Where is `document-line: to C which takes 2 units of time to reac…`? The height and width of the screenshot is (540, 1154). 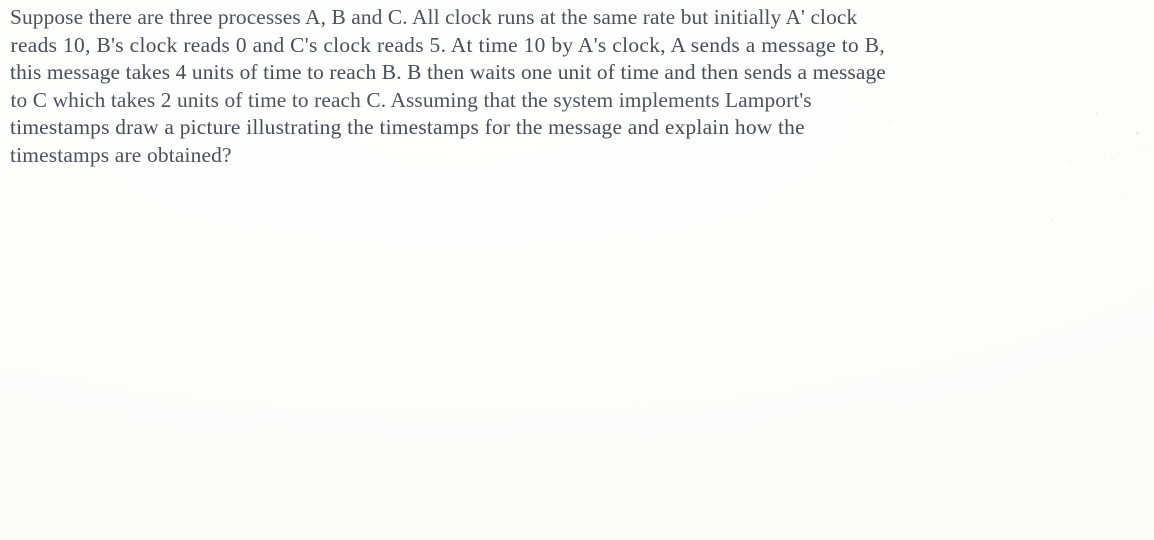
document-line: to C which takes 2 units of time to reac… is located at coordinates (411, 99).